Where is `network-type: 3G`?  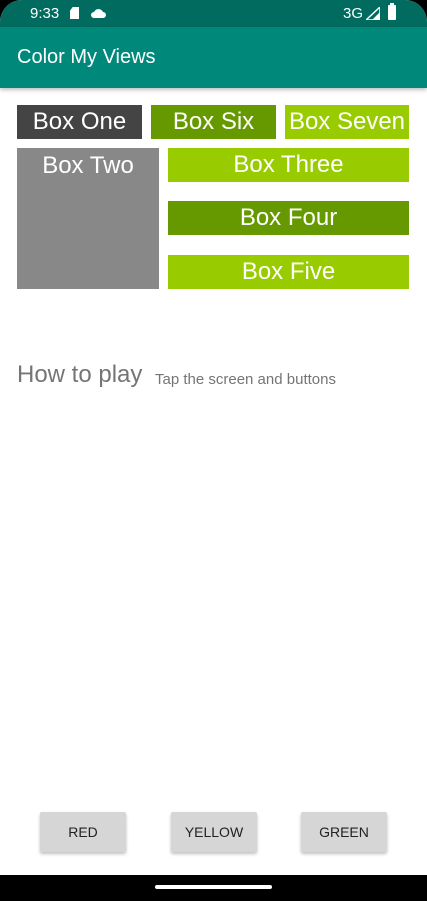
network-type: 3G is located at coordinates (353, 13).